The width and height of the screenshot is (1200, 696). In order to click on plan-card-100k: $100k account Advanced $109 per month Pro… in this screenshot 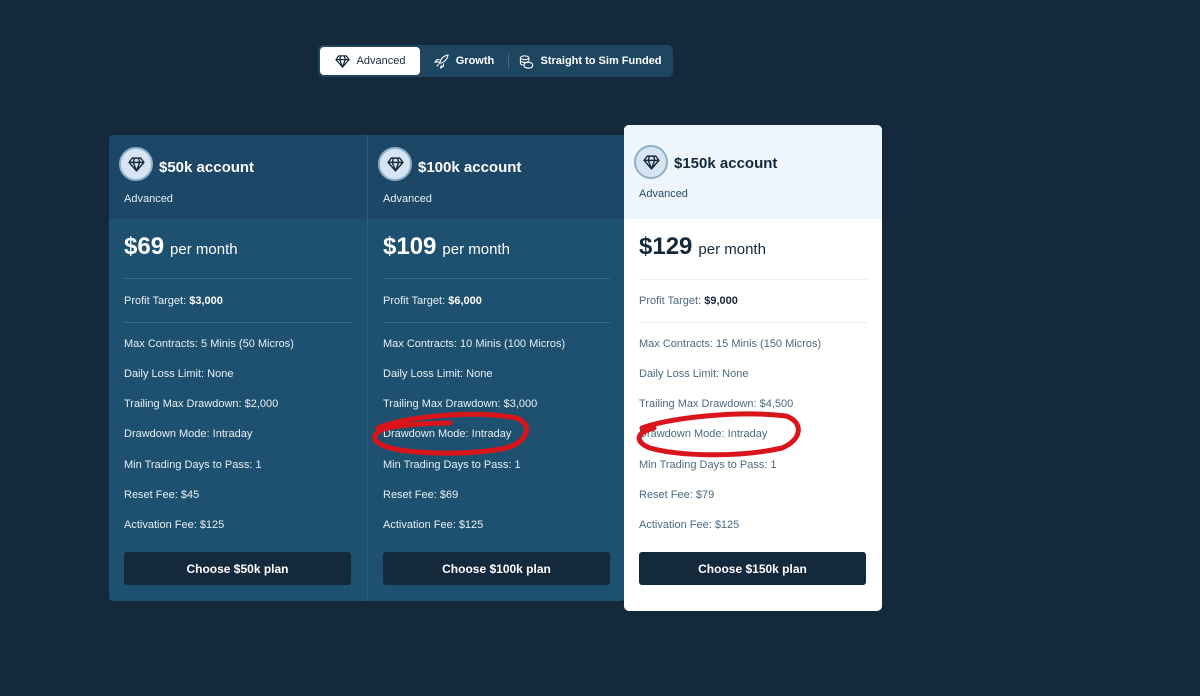, I will do `click(496, 368)`.